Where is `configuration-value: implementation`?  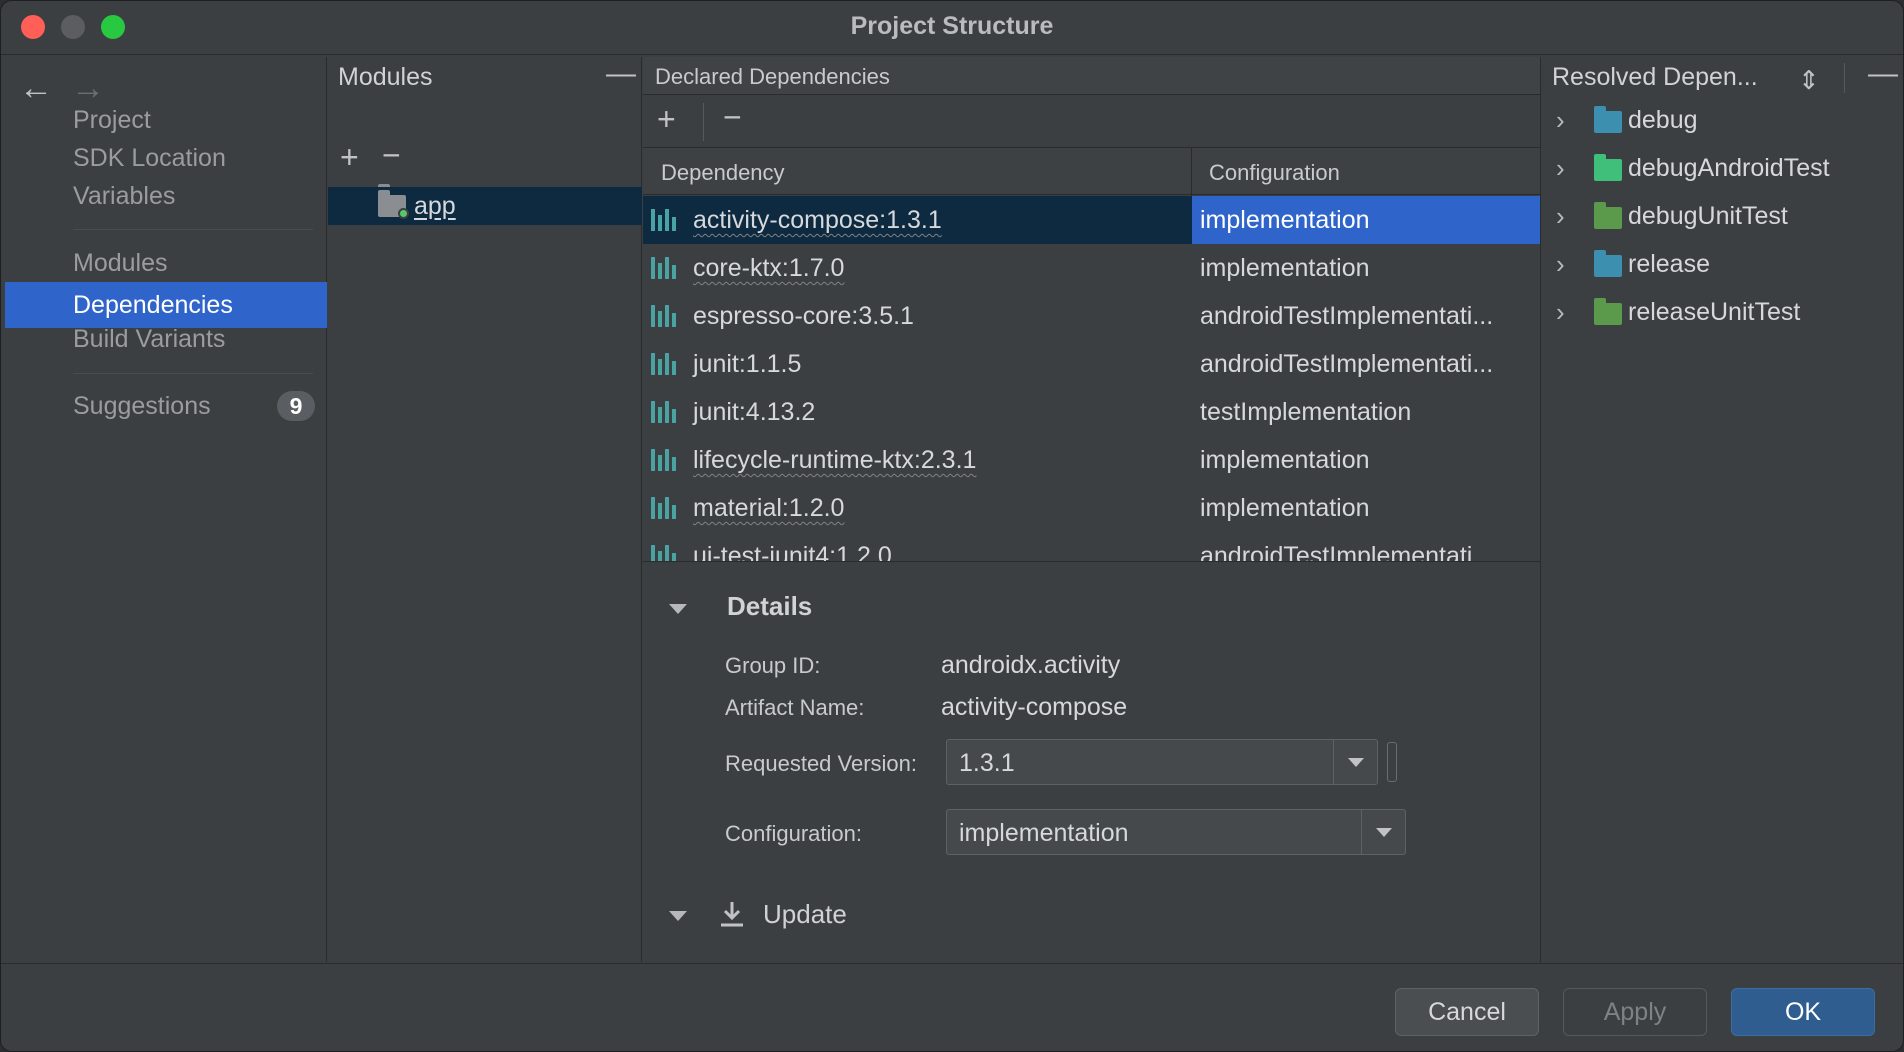
configuration-value: implementation is located at coordinates (1044, 833).